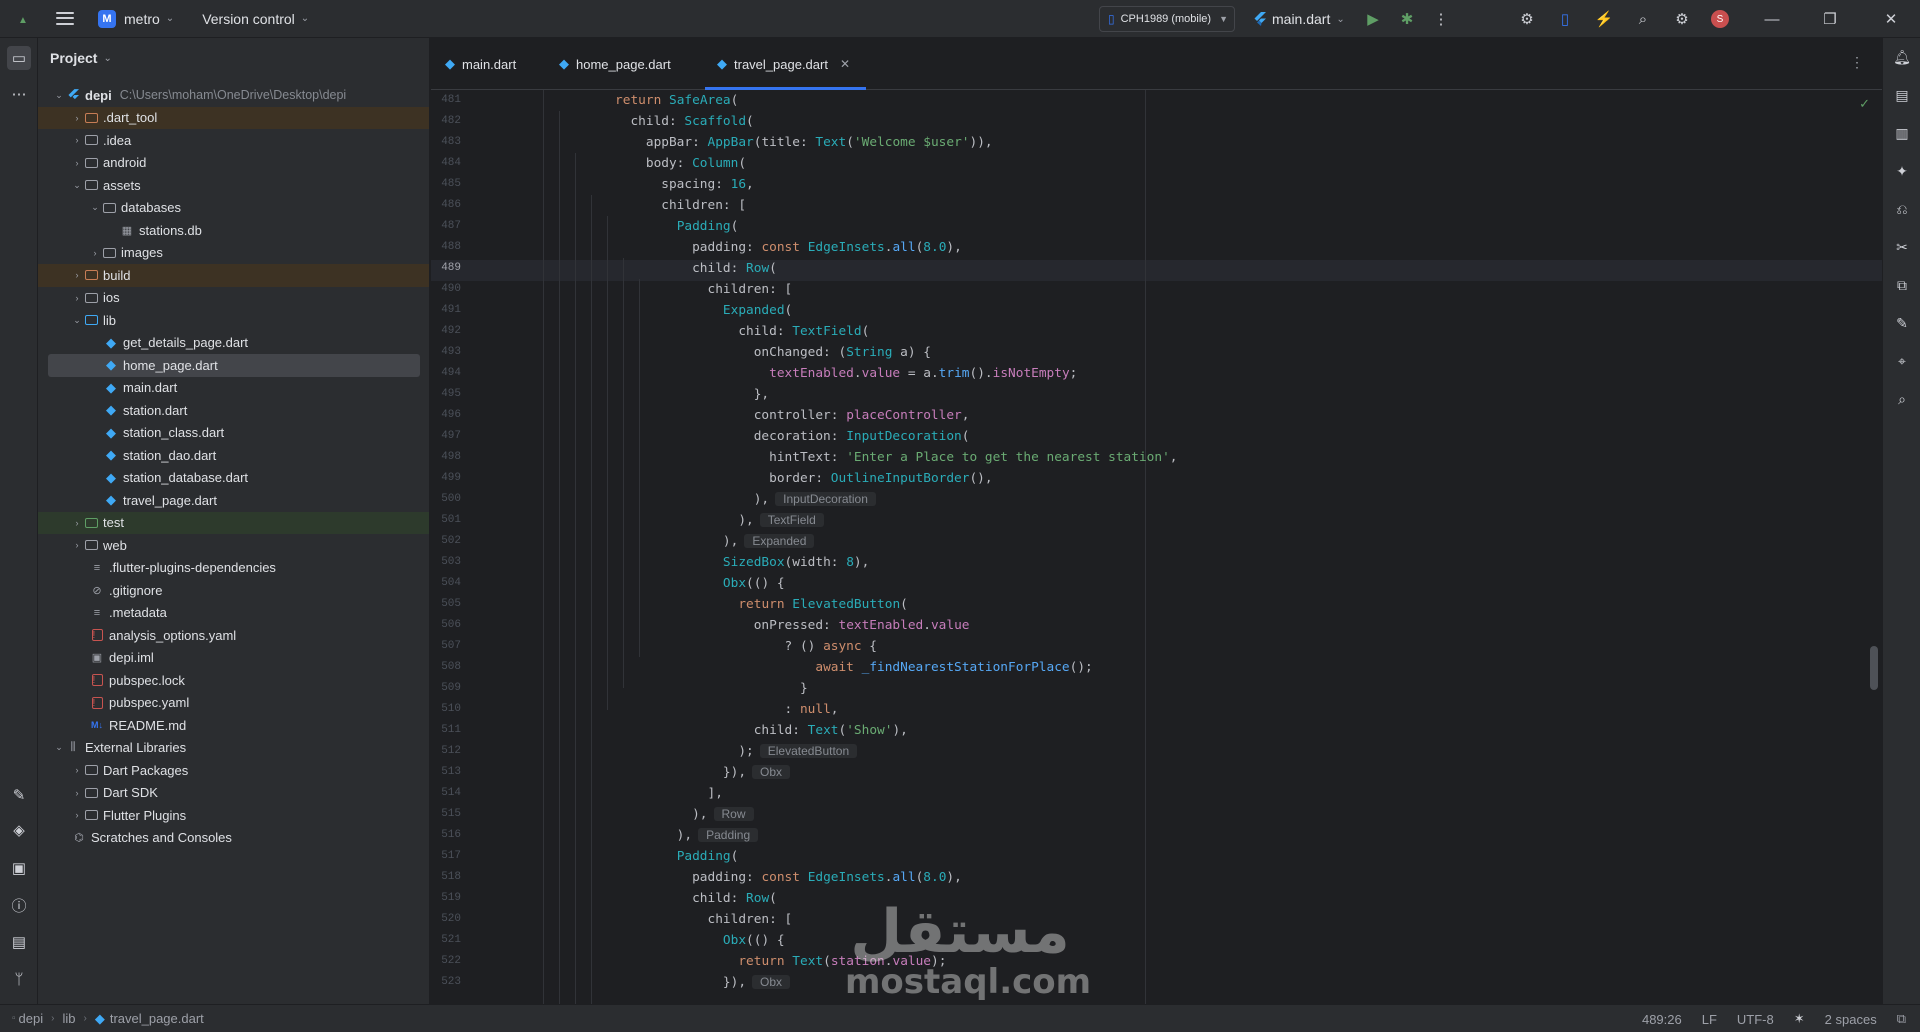 The image size is (1920, 1032). I want to click on line-number: 505, so click(446, 604).